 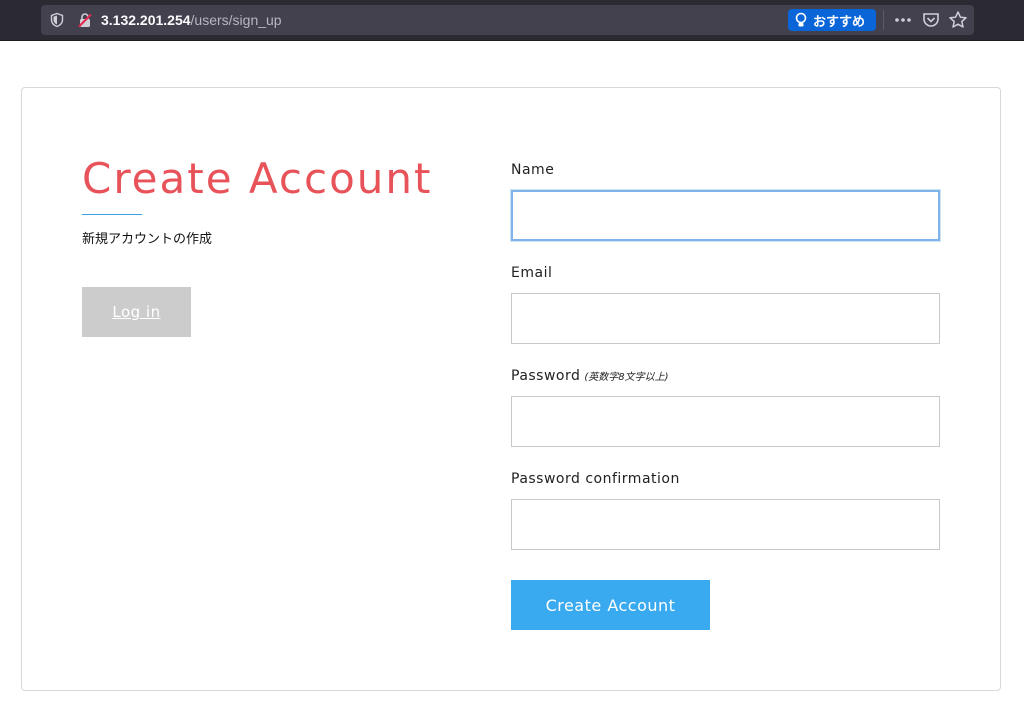 What do you see at coordinates (958, 20) in the screenshot?
I see `bookmark-star-icon` at bounding box center [958, 20].